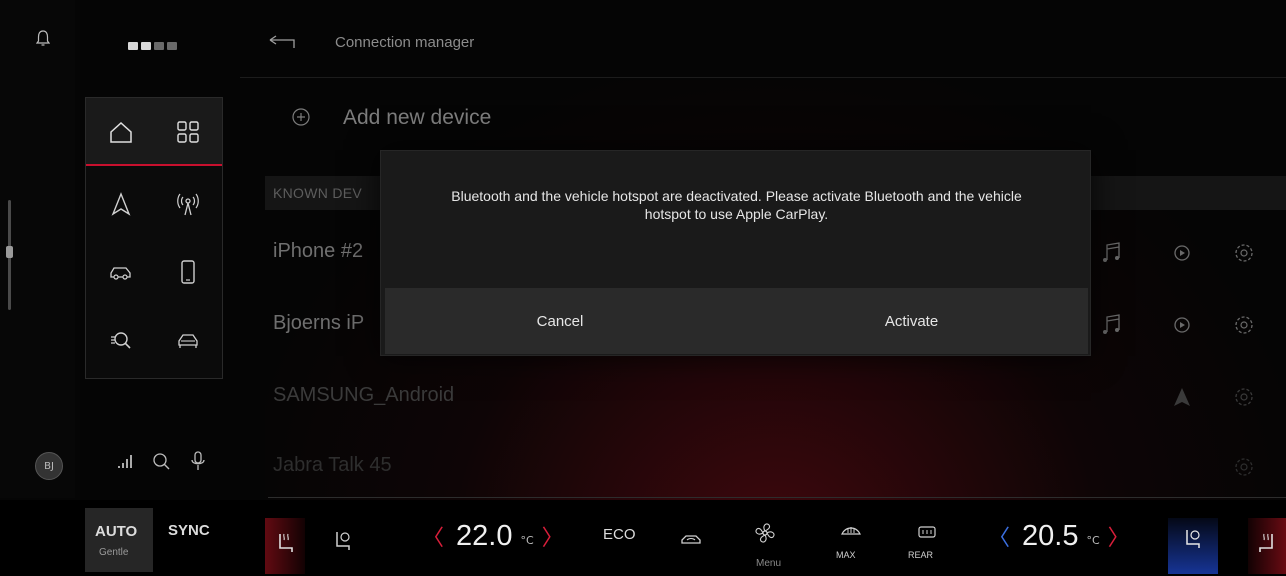  Describe the element at coordinates (318, 193) in the screenshot. I see `section-label: KNOWN DEV` at that location.